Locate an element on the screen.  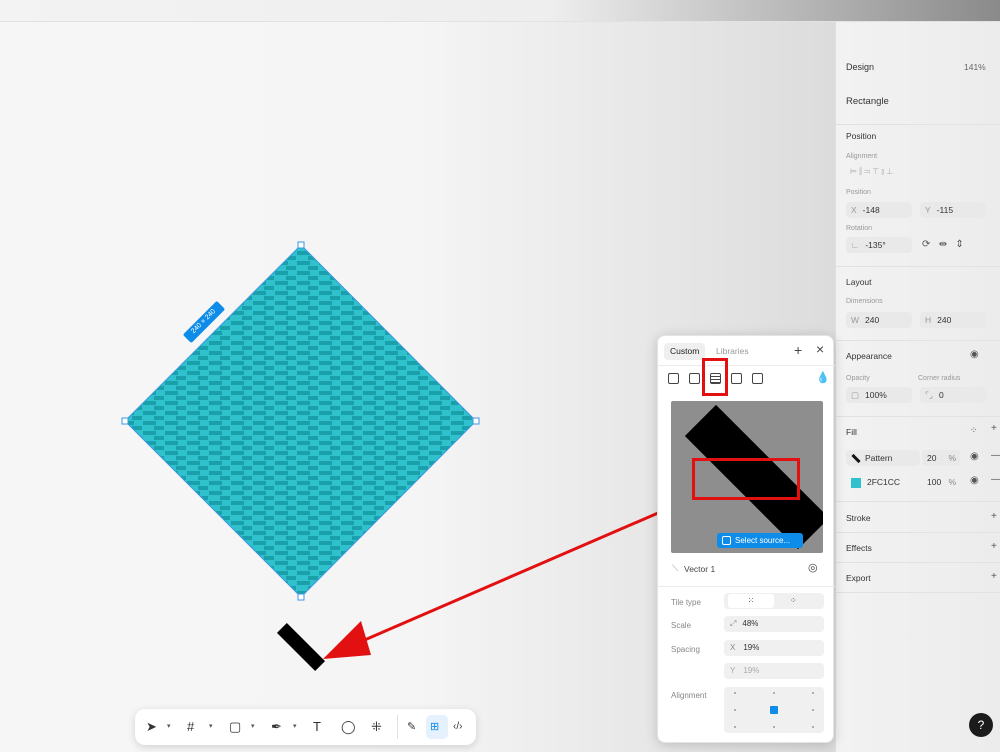
spacing-x-field: X 19% is located at coordinates (774, 648).